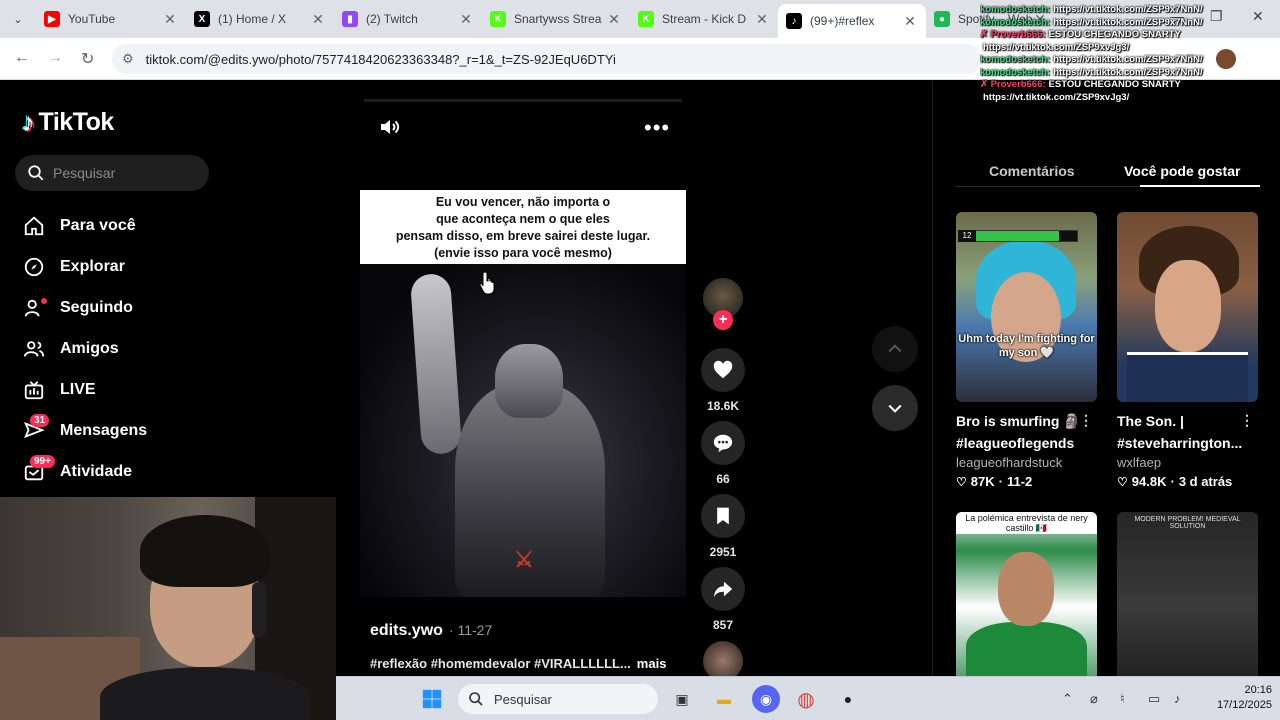 Image resolution: width=1280 pixels, height=720 pixels. What do you see at coordinates (1154, 699) in the screenshot?
I see `display-icon: ▭` at bounding box center [1154, 699].